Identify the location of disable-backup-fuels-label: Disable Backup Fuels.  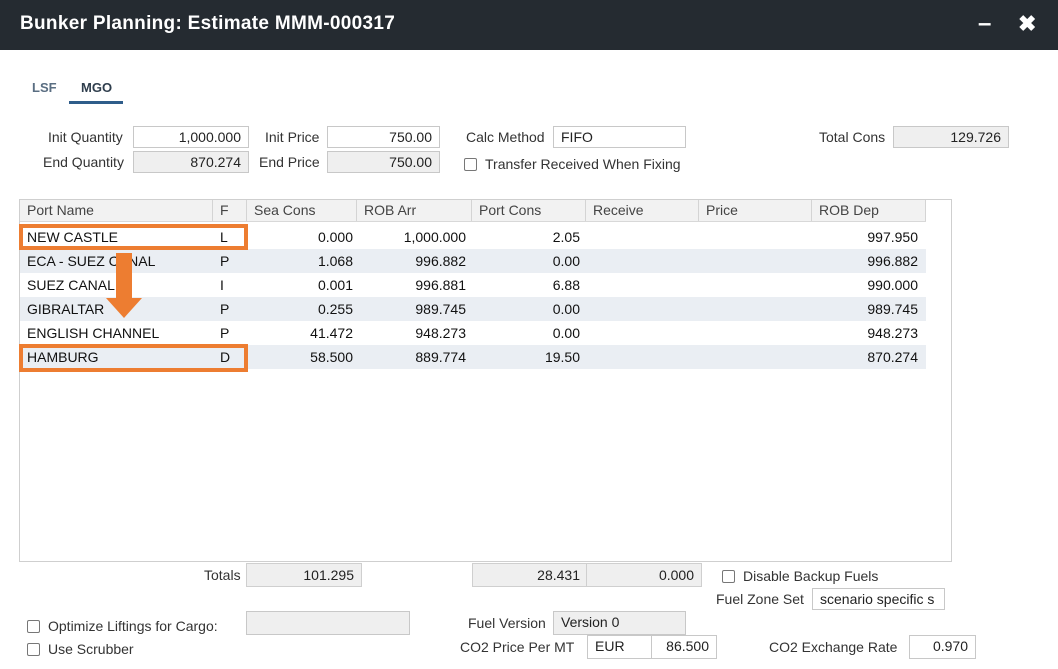
(811, 576).